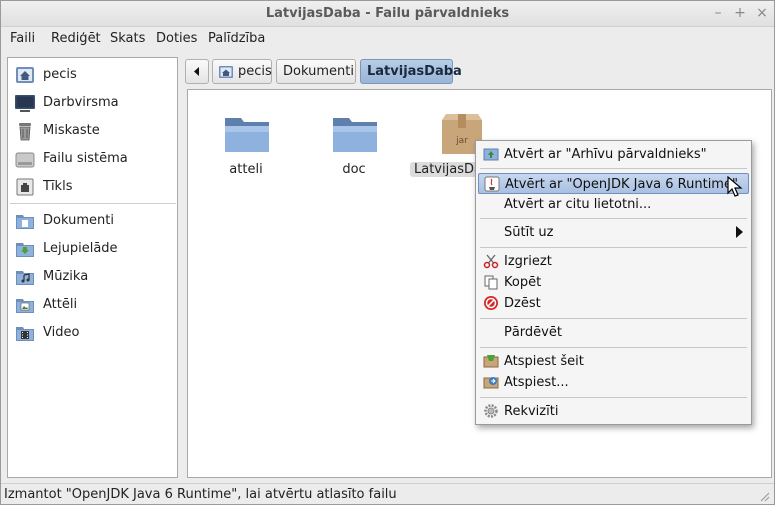 This screenshot has height=505, width=775. What do you see at coordinates (93, 75) in the screenshot?
I see `sidebar-item-home: pecis` at bounding box center [93, 75].